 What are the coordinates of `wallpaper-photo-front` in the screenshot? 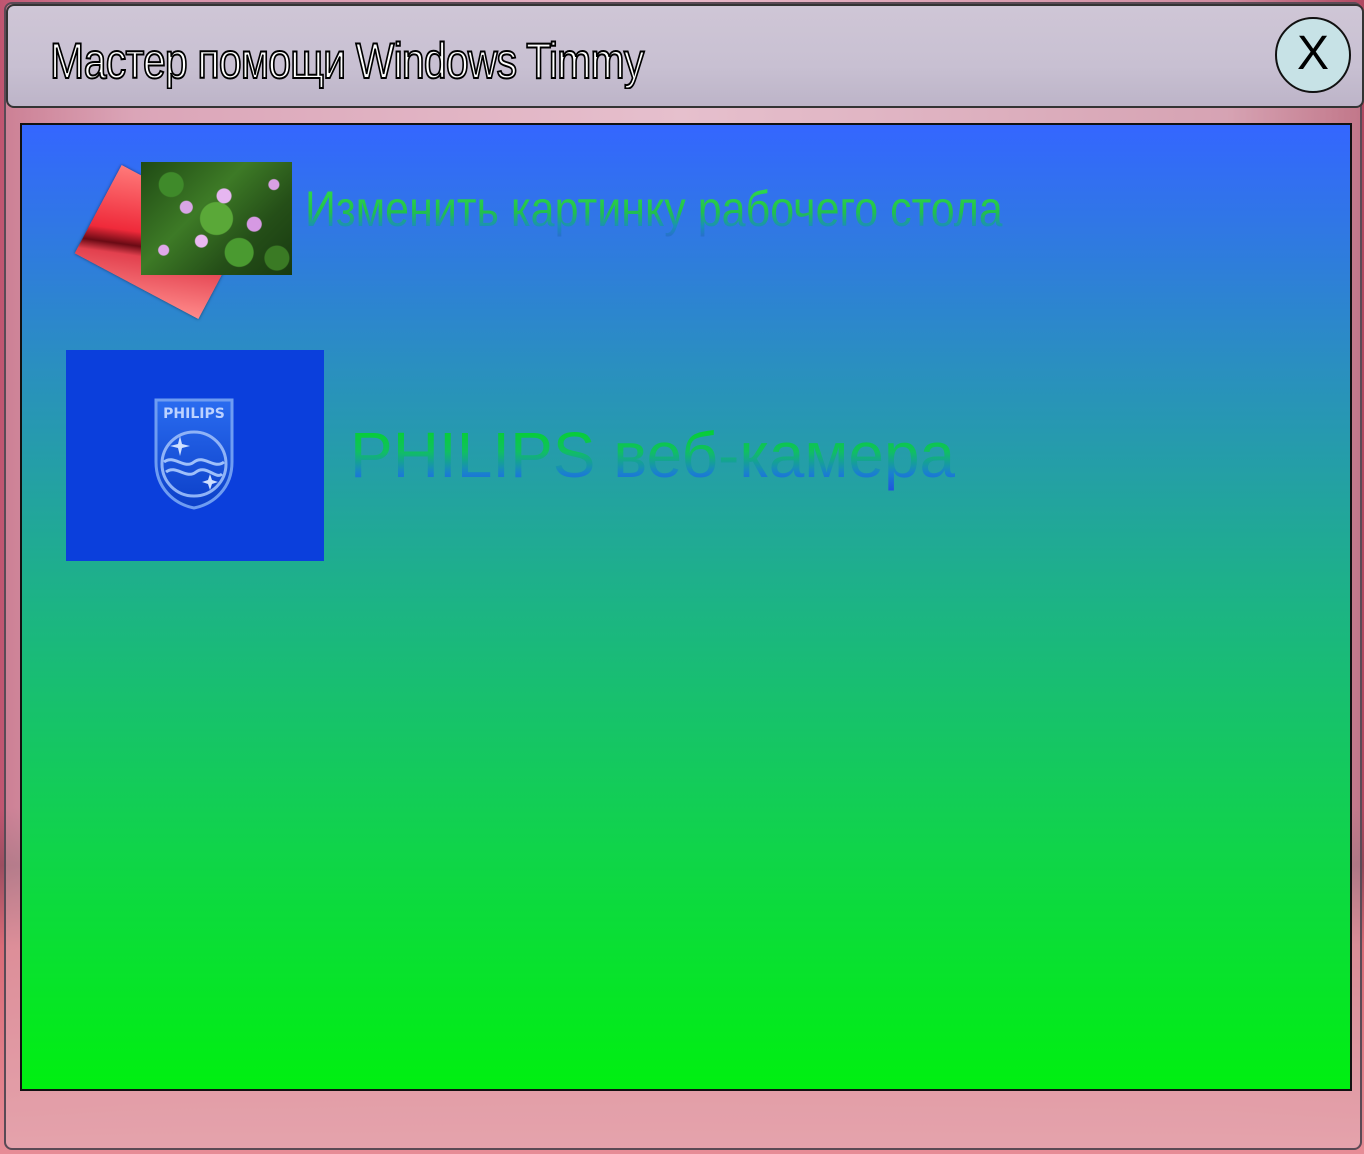 It's located at (216, 218).